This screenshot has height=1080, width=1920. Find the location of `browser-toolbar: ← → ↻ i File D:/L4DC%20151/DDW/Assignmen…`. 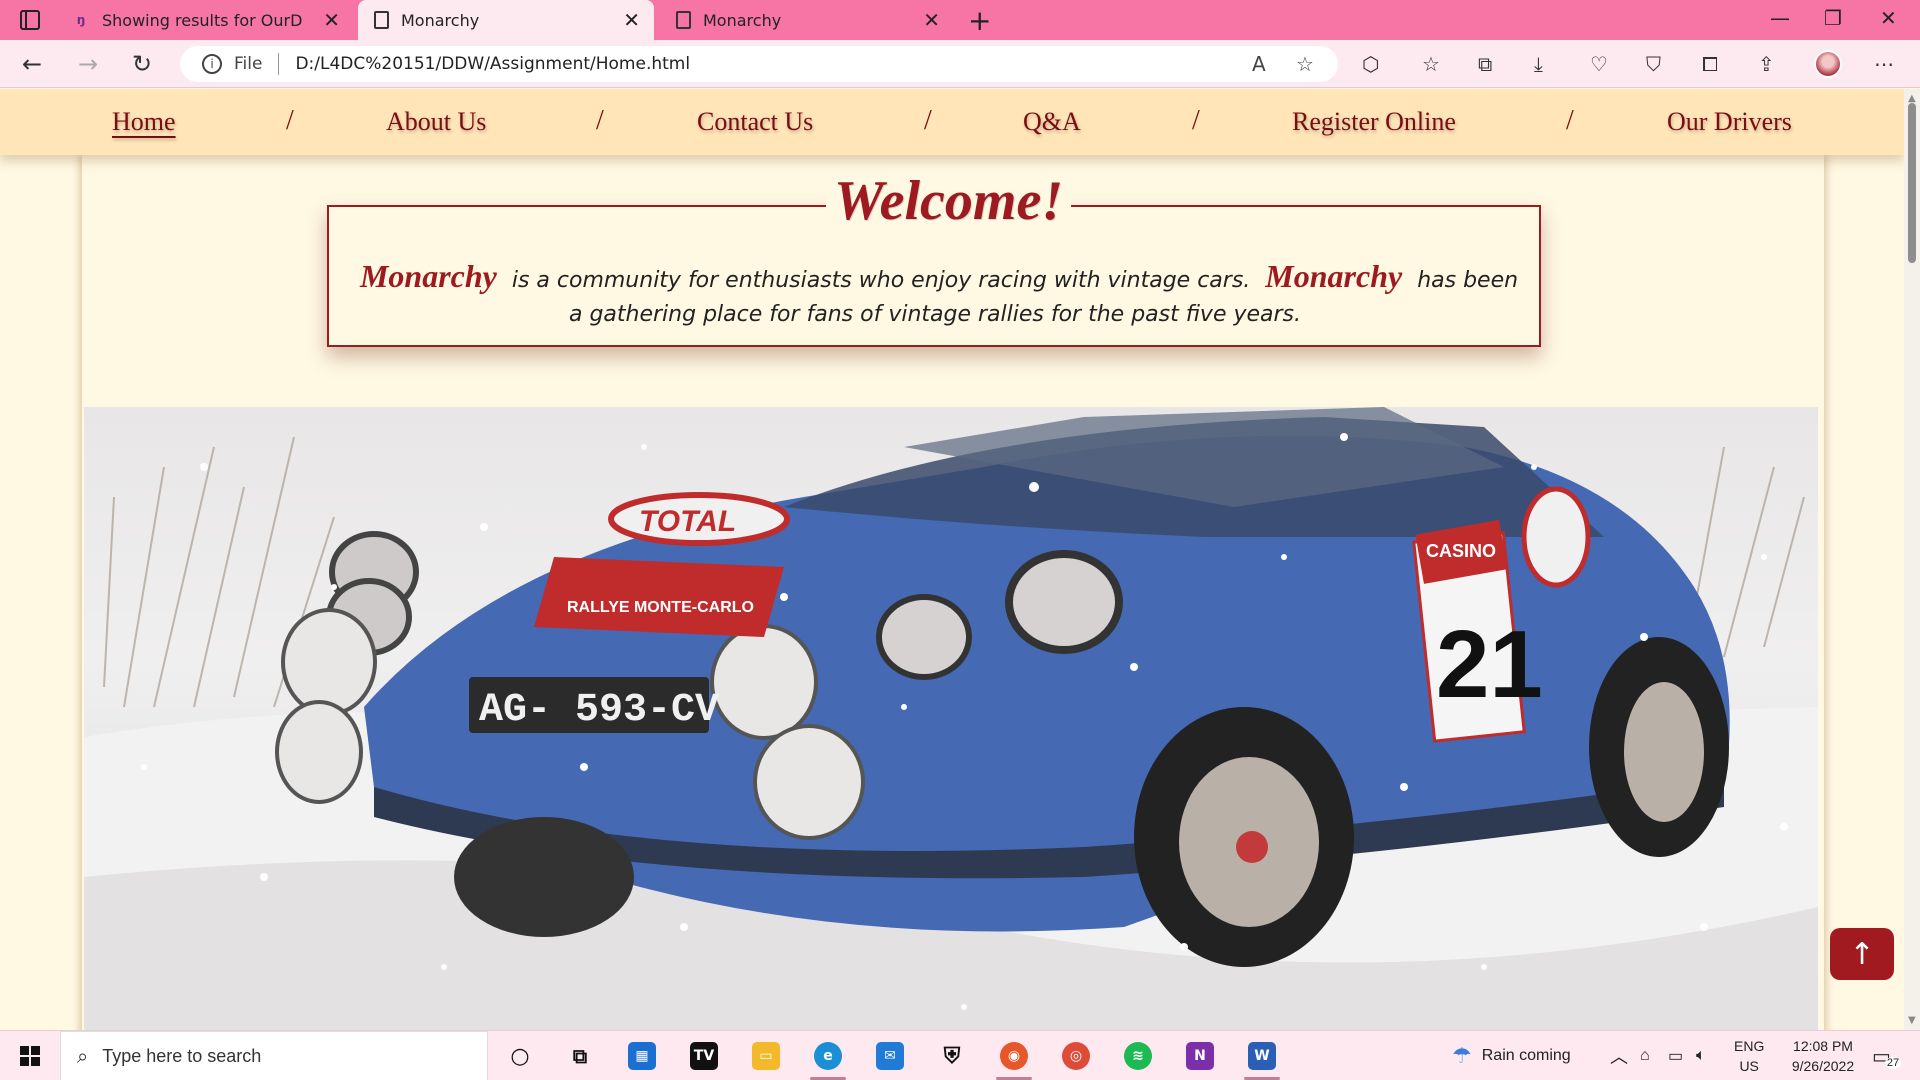

browser-toolbar: ← → ↻ i File D:/L4DC%20151/DDW/Assignmen… is located at coordinates (960, 64).